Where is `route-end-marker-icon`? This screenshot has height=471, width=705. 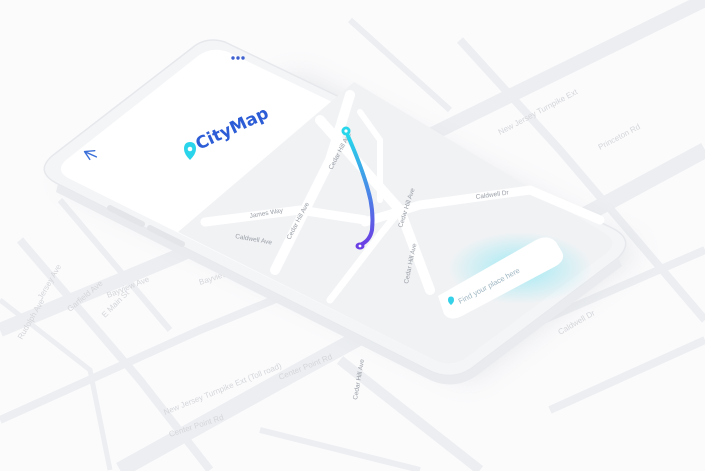 route-end-marker-icon is located at coordinates (360, 246).